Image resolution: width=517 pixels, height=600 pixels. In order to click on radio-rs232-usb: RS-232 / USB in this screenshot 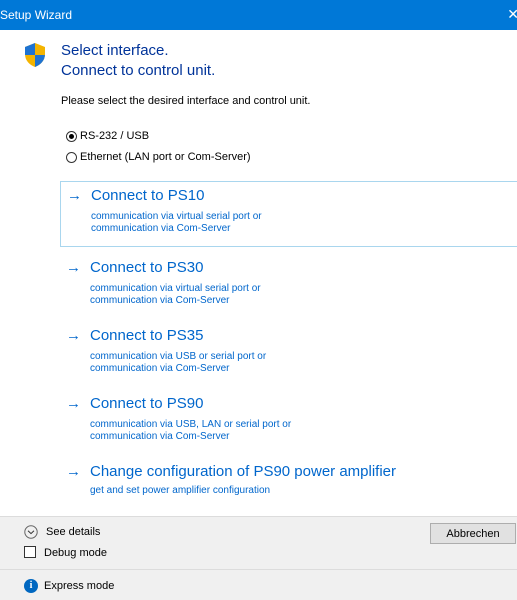, I will do `click(107, 136)`.